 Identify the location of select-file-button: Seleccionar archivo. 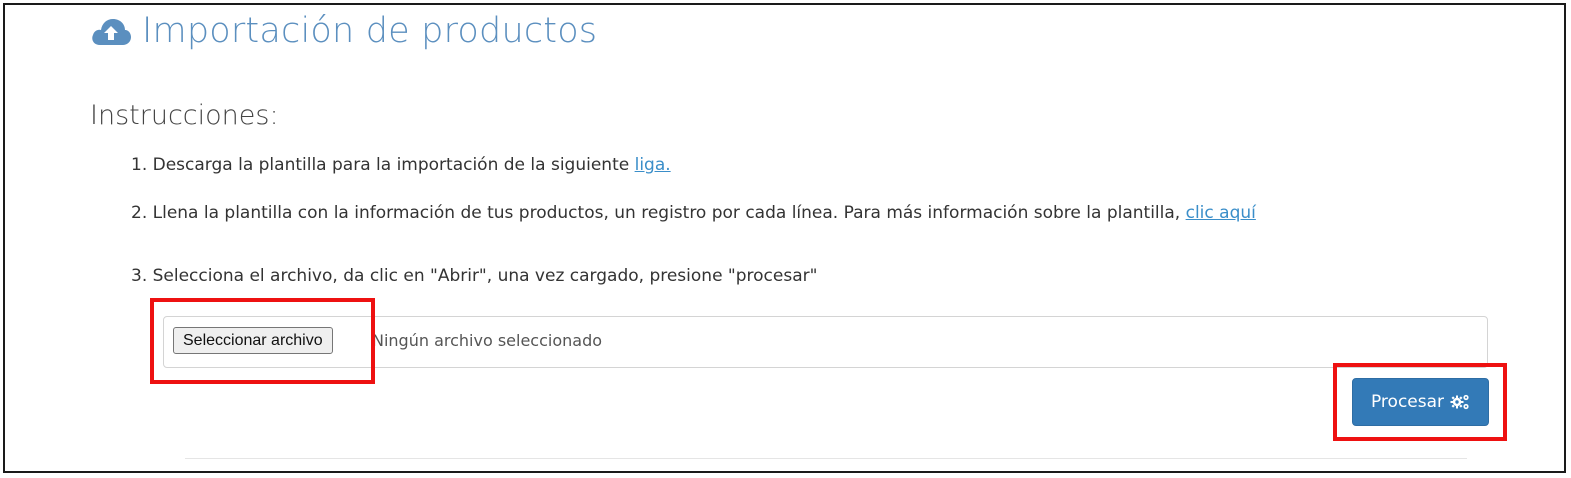
(253, 340).